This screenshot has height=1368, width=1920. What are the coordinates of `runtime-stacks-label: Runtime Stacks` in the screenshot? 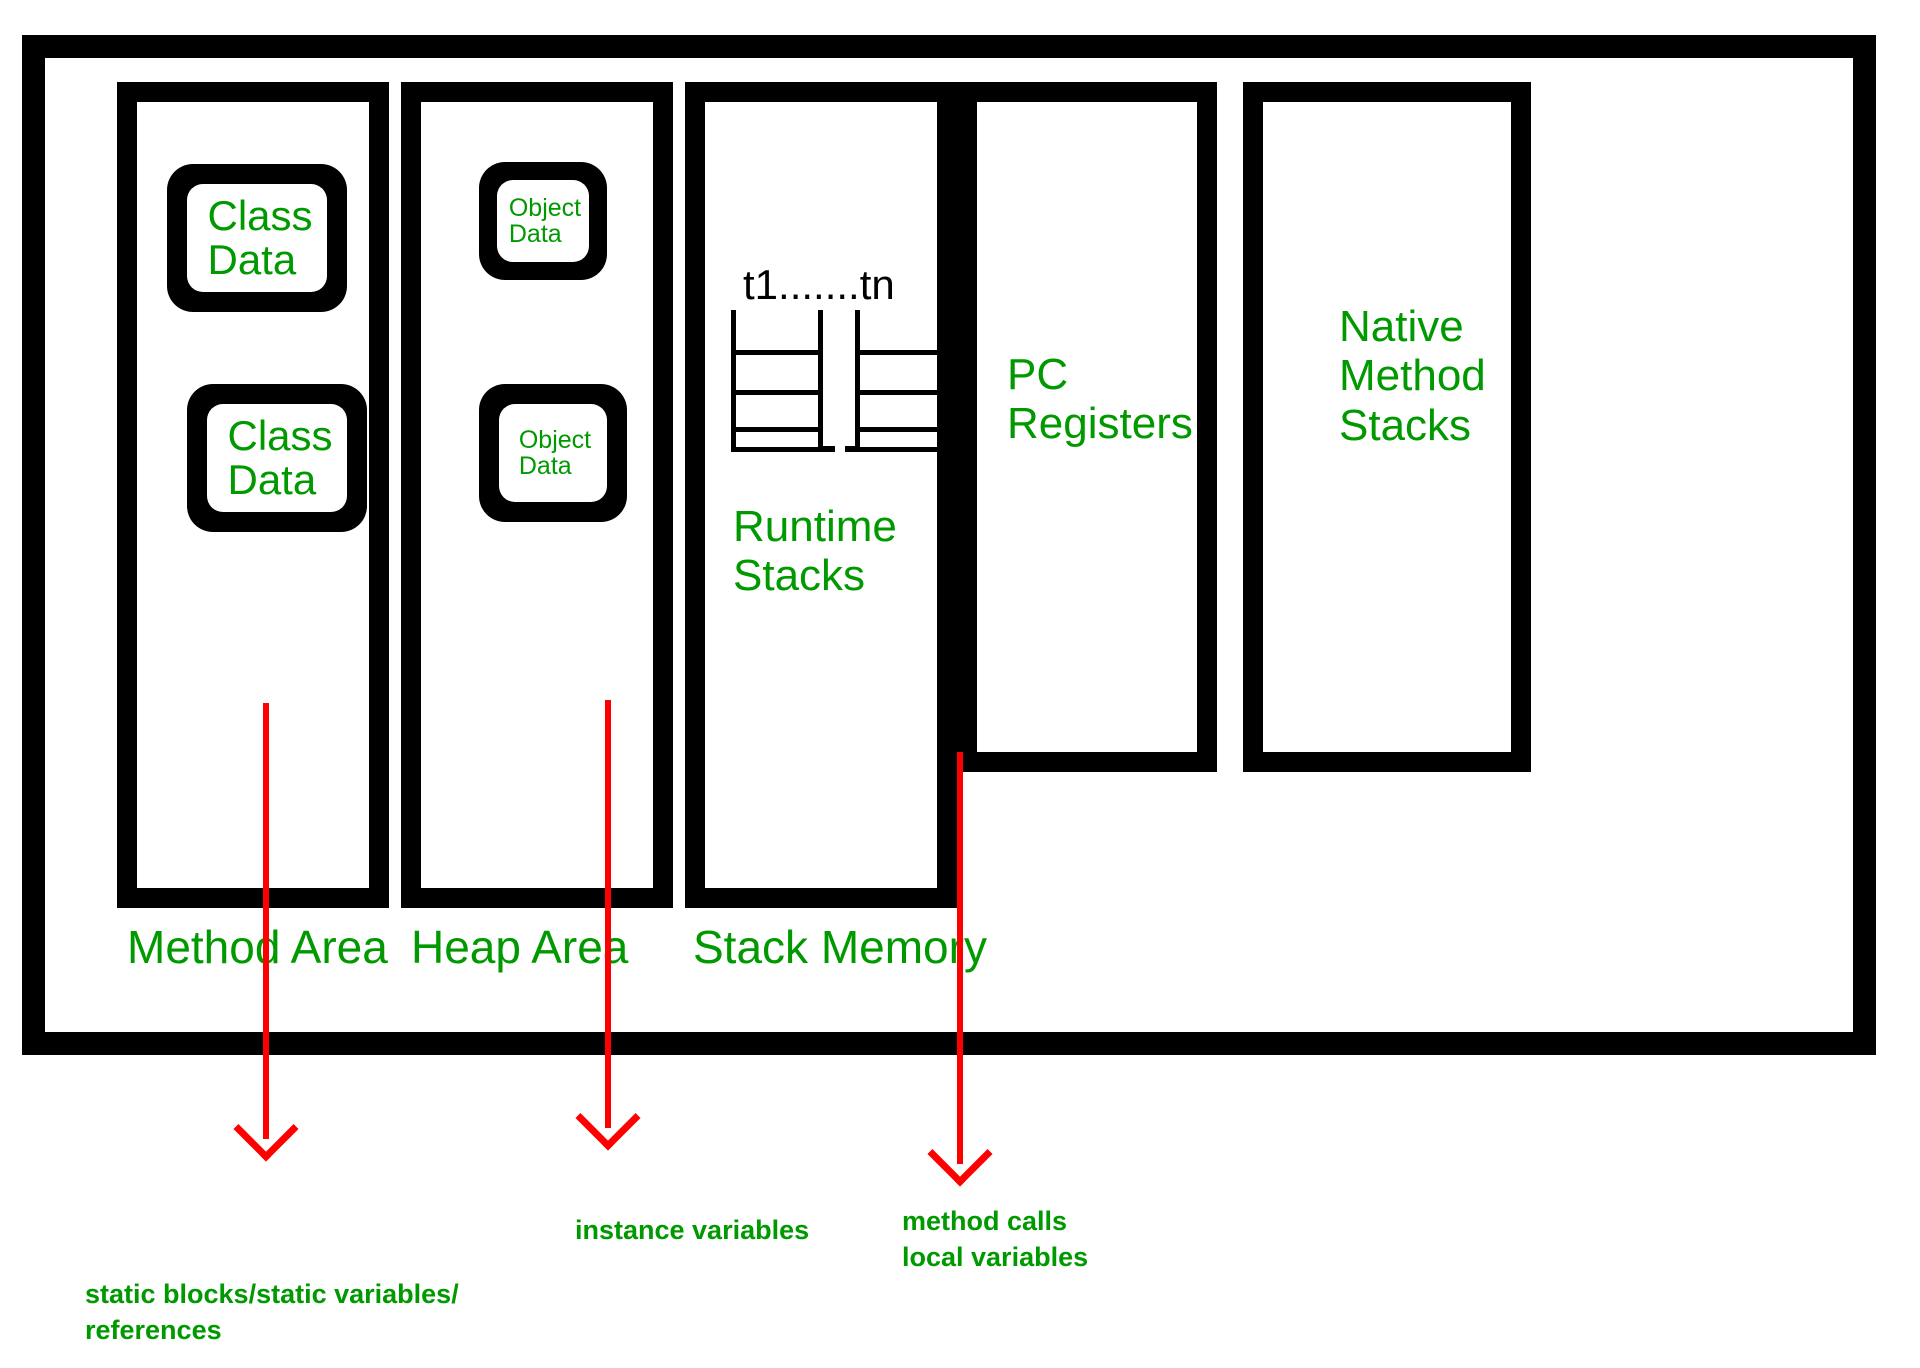 It's located at (815, 551).